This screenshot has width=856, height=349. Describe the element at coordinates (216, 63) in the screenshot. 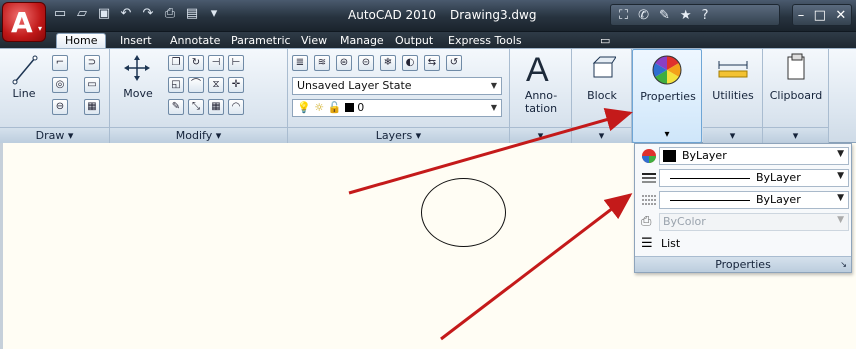

I see `trim-icon: ⊣` at that location.